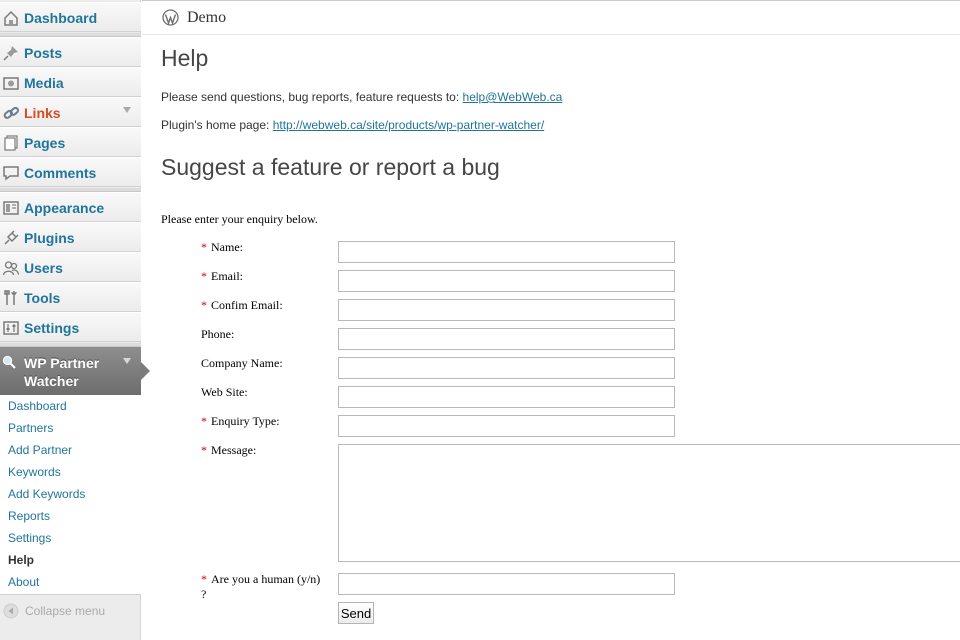 The height and width of the screenshot is (640, 960). I want to click on menu-dashboard: Dashboard, so click(70, 17).